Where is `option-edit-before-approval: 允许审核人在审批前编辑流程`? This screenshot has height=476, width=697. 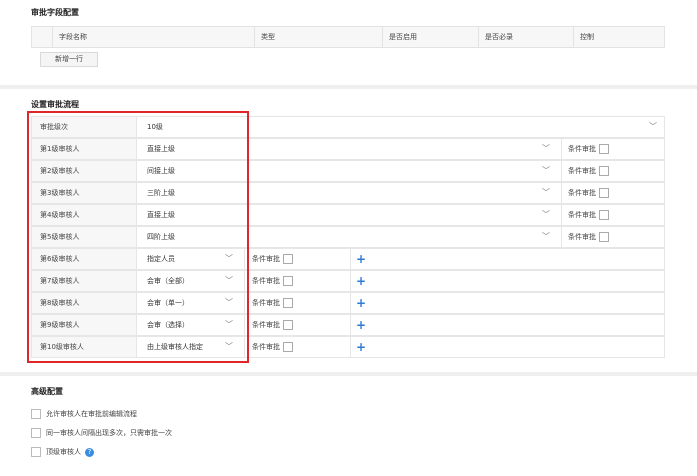 option-edit-before-approval: 允许审核人在审批前编辑流程 is located at coordinates (84, 414).